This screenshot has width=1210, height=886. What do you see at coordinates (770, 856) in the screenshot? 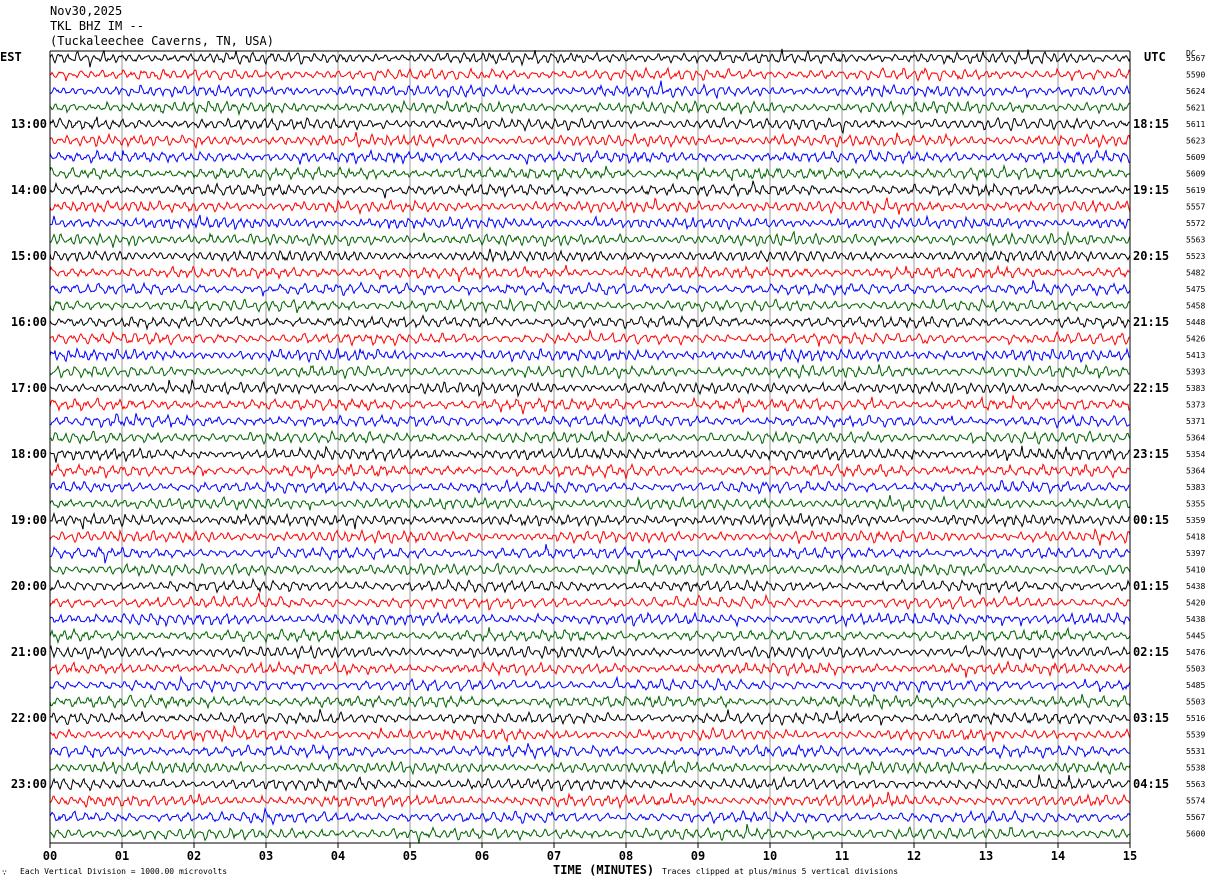
I see `x-tick-label-10: 10` at bounding box center [770, 856].